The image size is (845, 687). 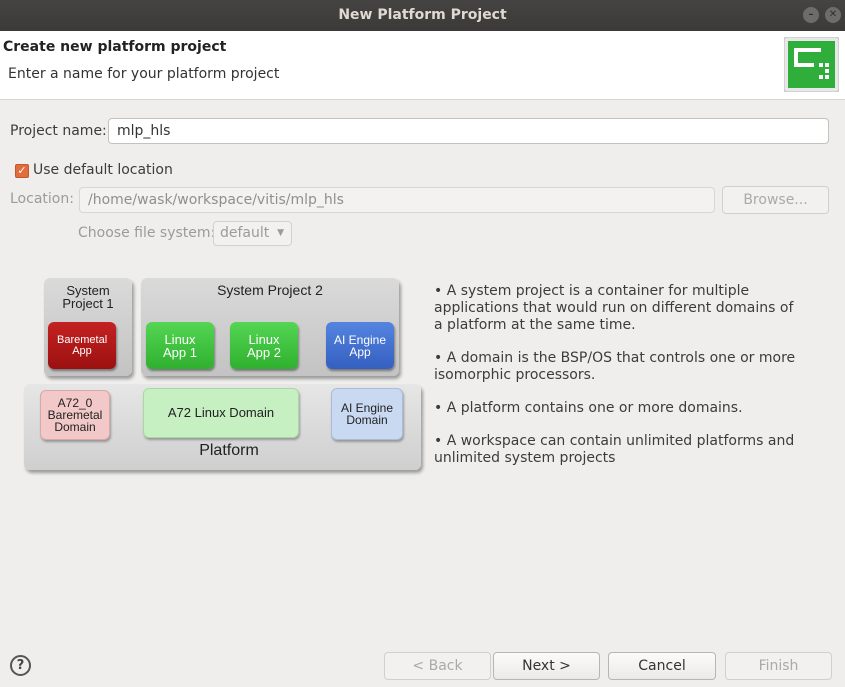 What do you see at coordinates (147, 233) in the screenshot?
I see `filesystem-label: Choose file system:` at bounding box center [147, 233].